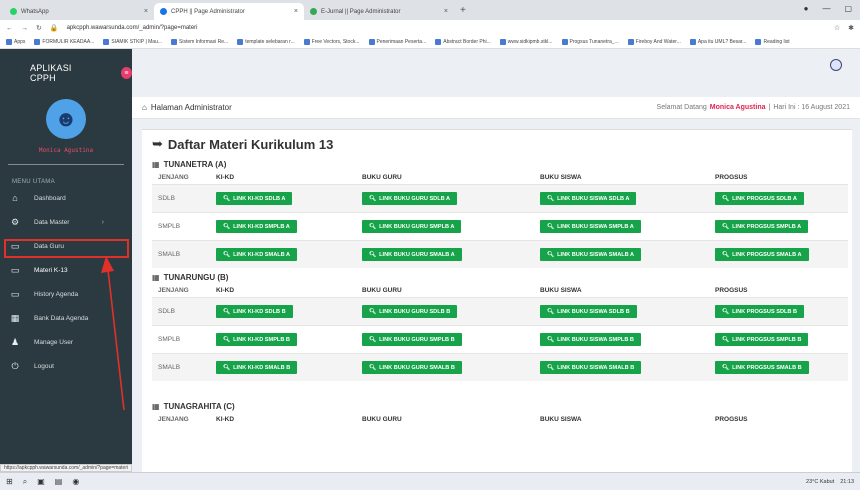  I want to click on material-link-button: 🔍︎ LINK BUKU SISWA SDLB B, so click(588, 311).